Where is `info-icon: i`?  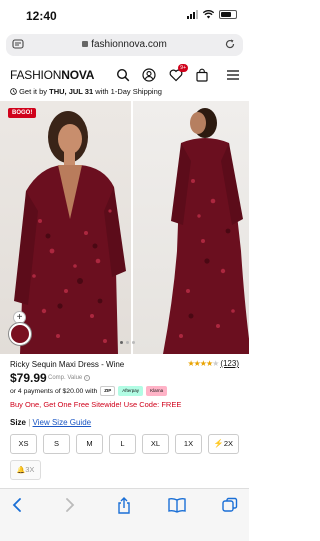 info-icon: i is located at coordinates (86, 378).